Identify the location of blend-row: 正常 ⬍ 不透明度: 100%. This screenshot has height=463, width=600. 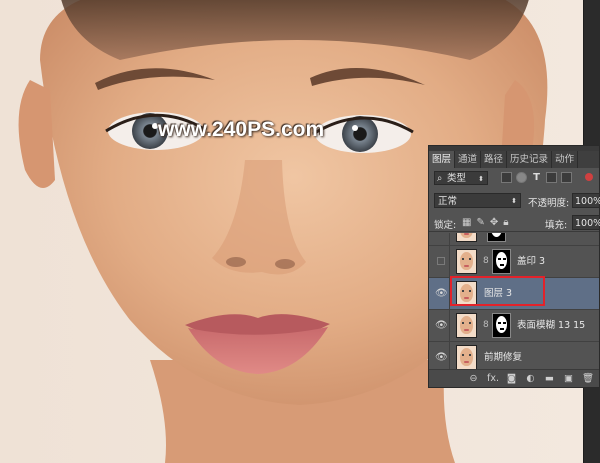
(514, 202).